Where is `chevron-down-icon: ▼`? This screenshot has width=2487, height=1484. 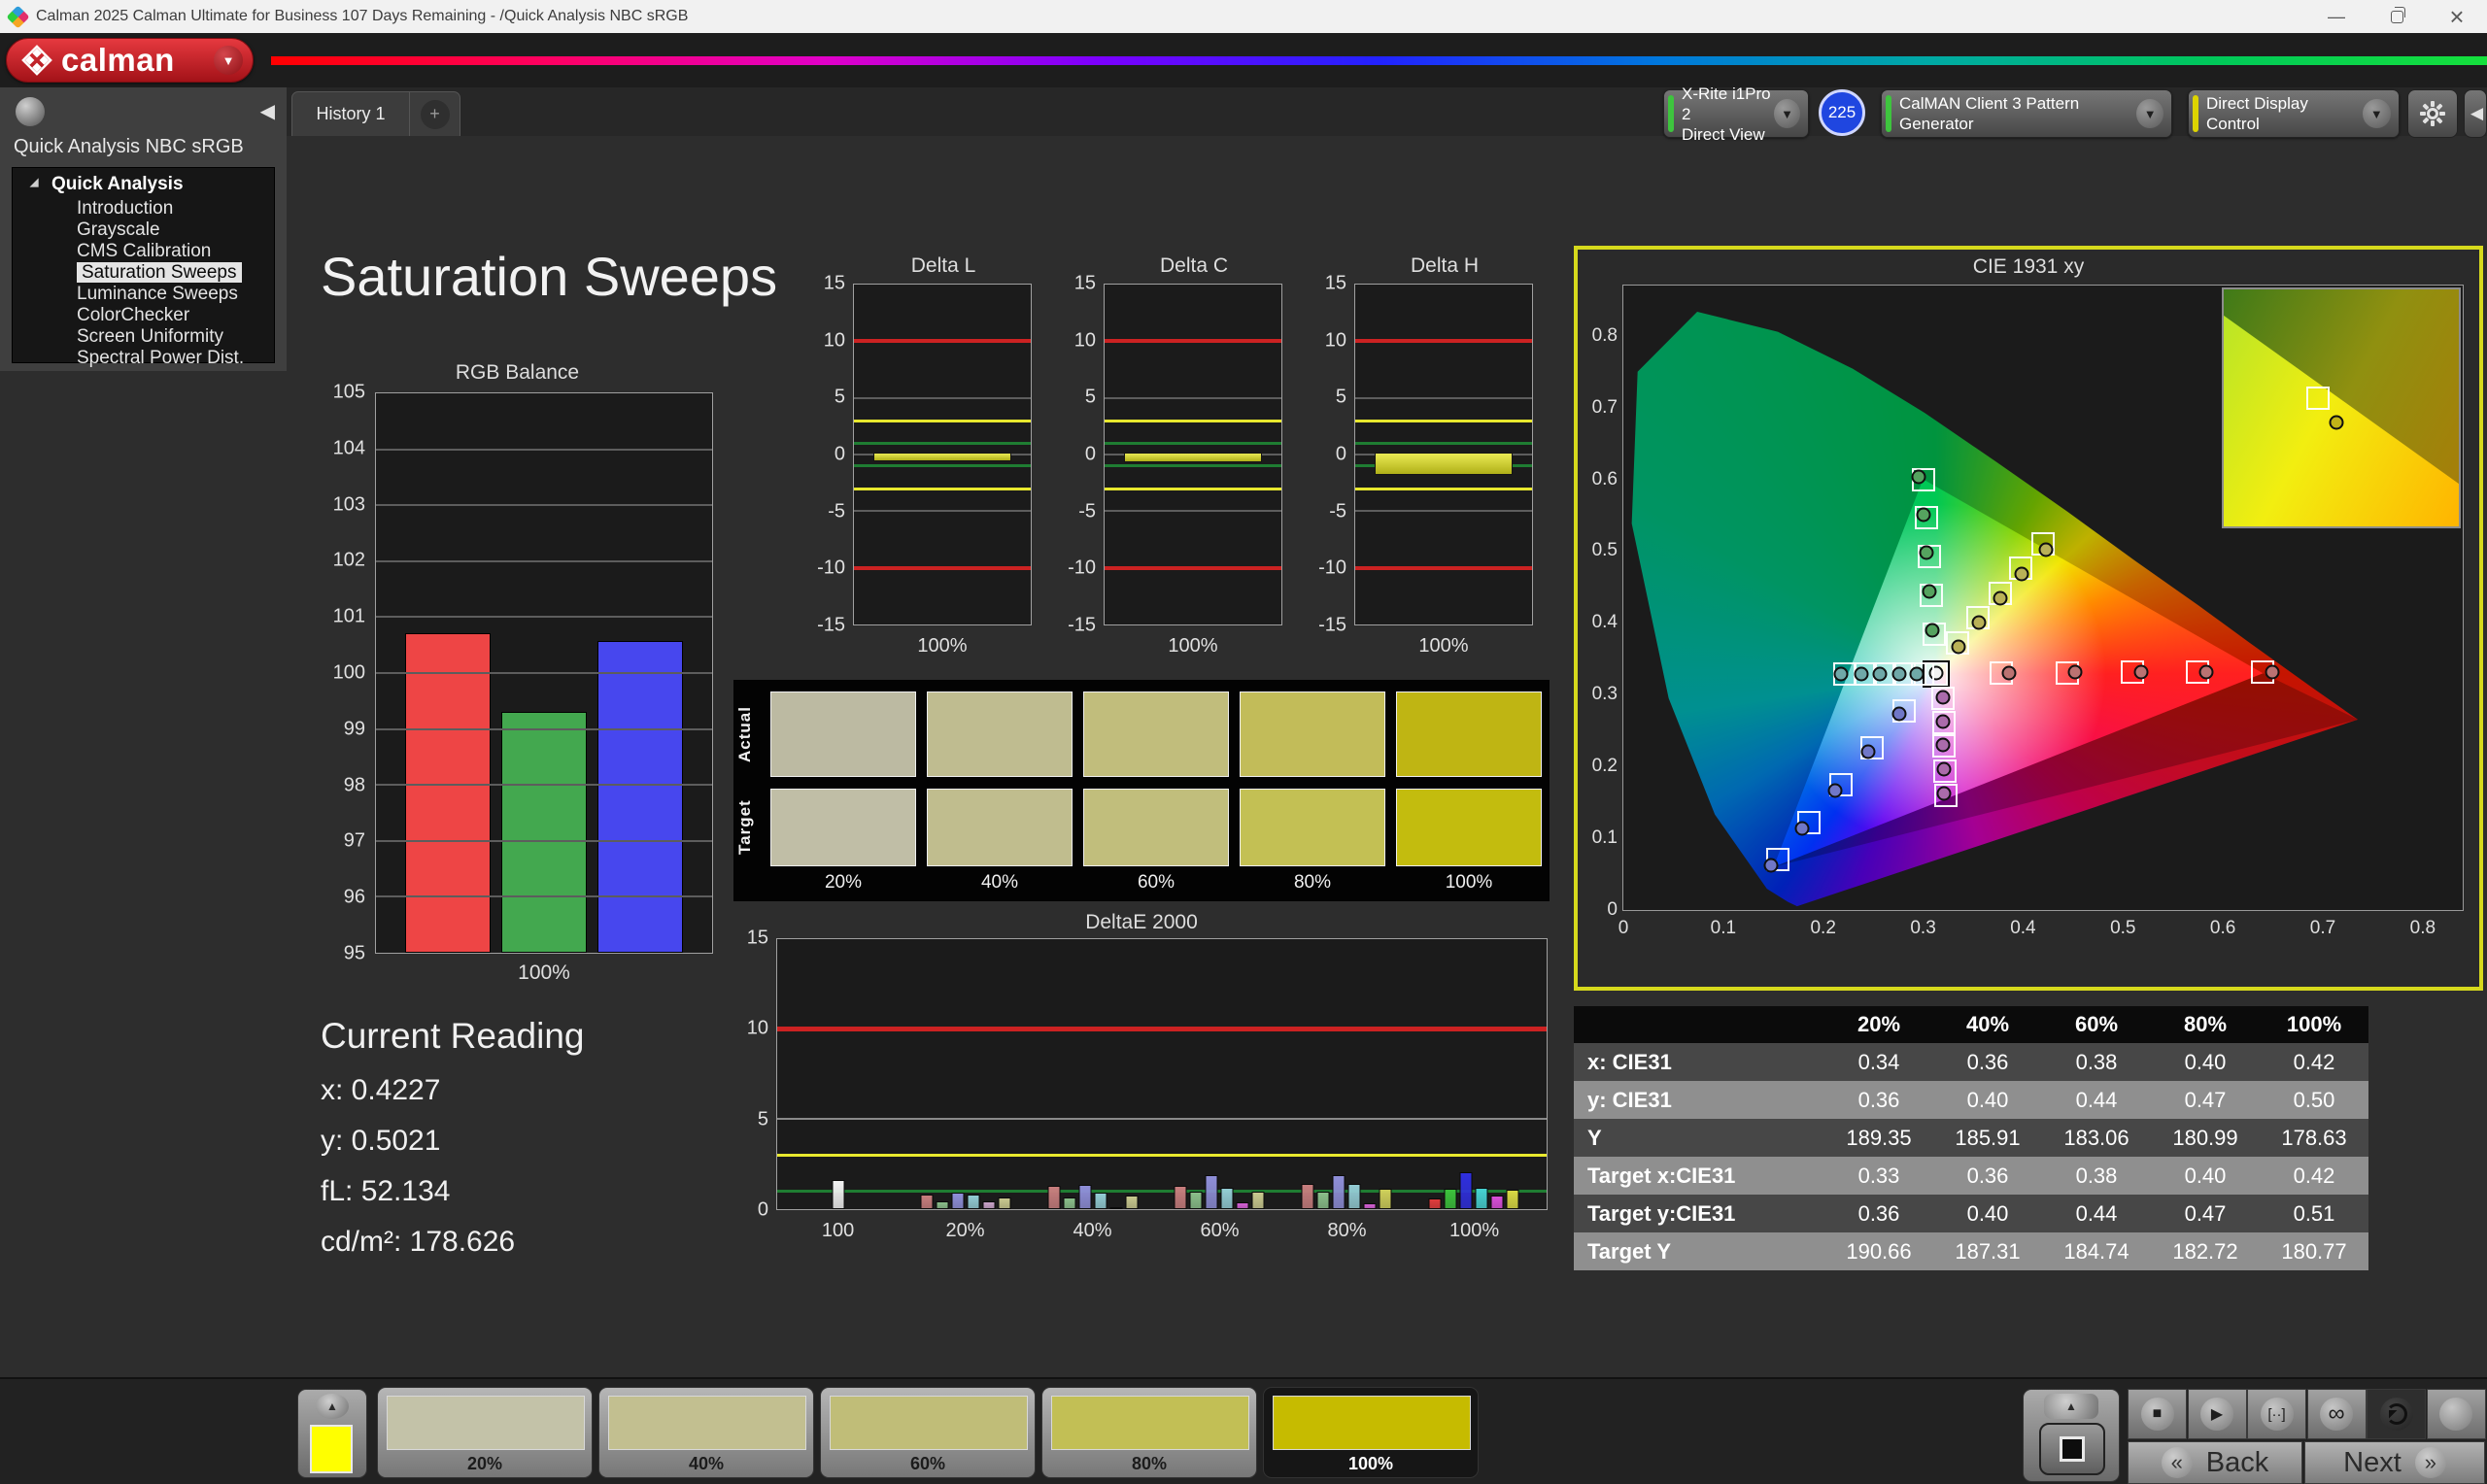
chevron-down-icon: ▼ is located at coordinates (1787, 114).